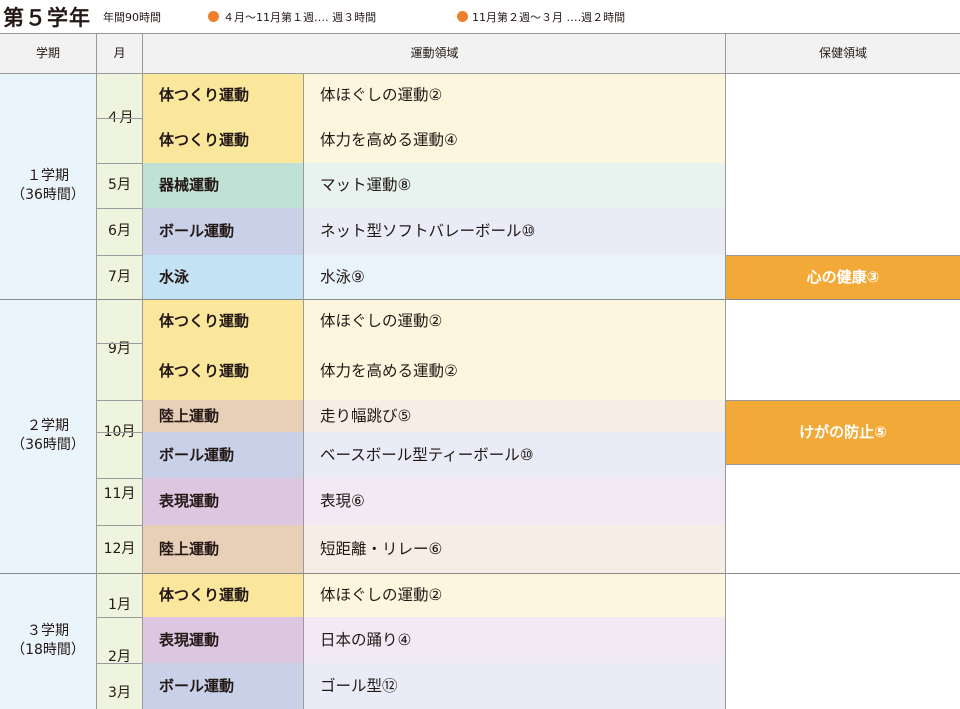  What do you see at coordinates (514, 455) in the screenshot?
I see `activity-detail: ベースボール型ティーボール⑩` at bounding box center [514, 455].